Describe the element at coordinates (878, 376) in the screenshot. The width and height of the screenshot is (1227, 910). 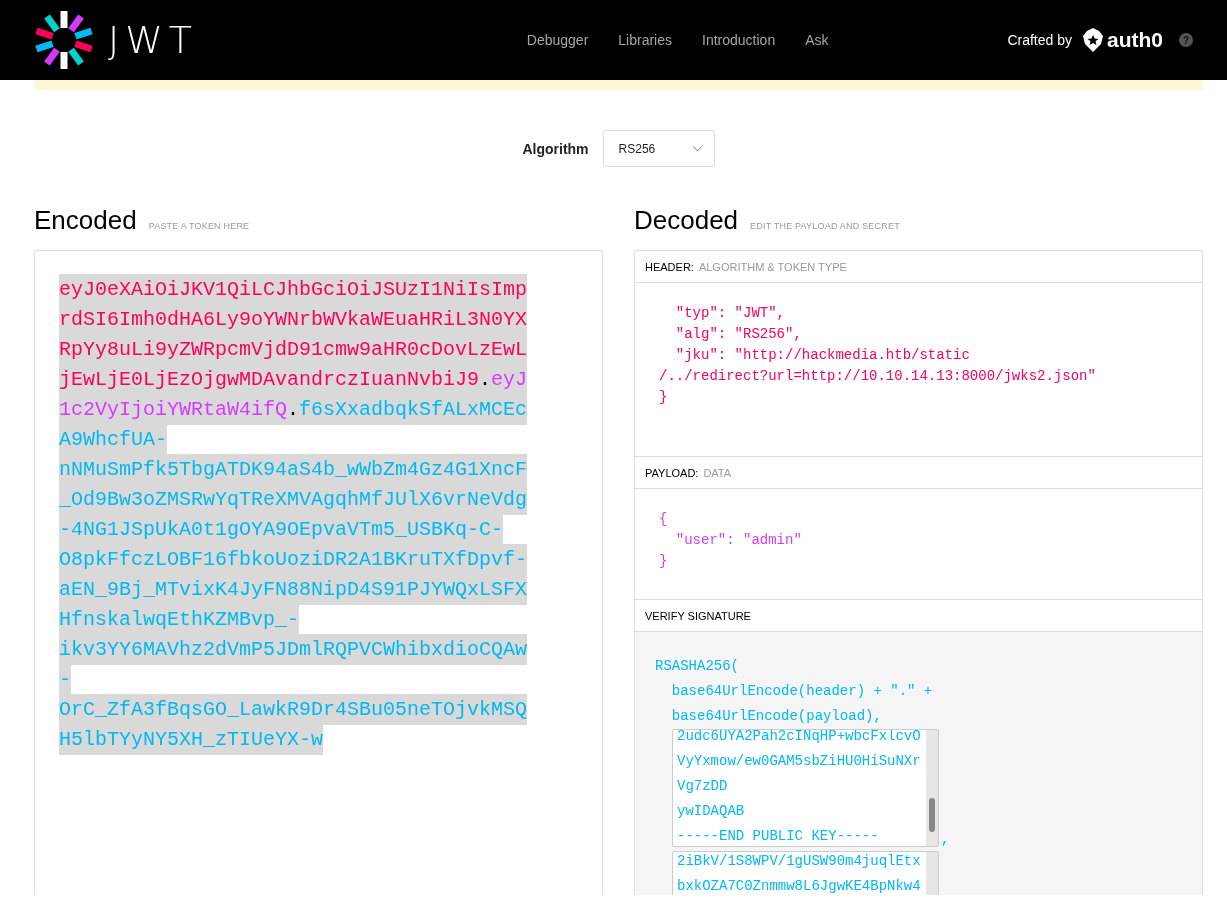
I see `code-line: /../redirect?url=http://10.10.14.13:8000/jwks2.json"` at that location.